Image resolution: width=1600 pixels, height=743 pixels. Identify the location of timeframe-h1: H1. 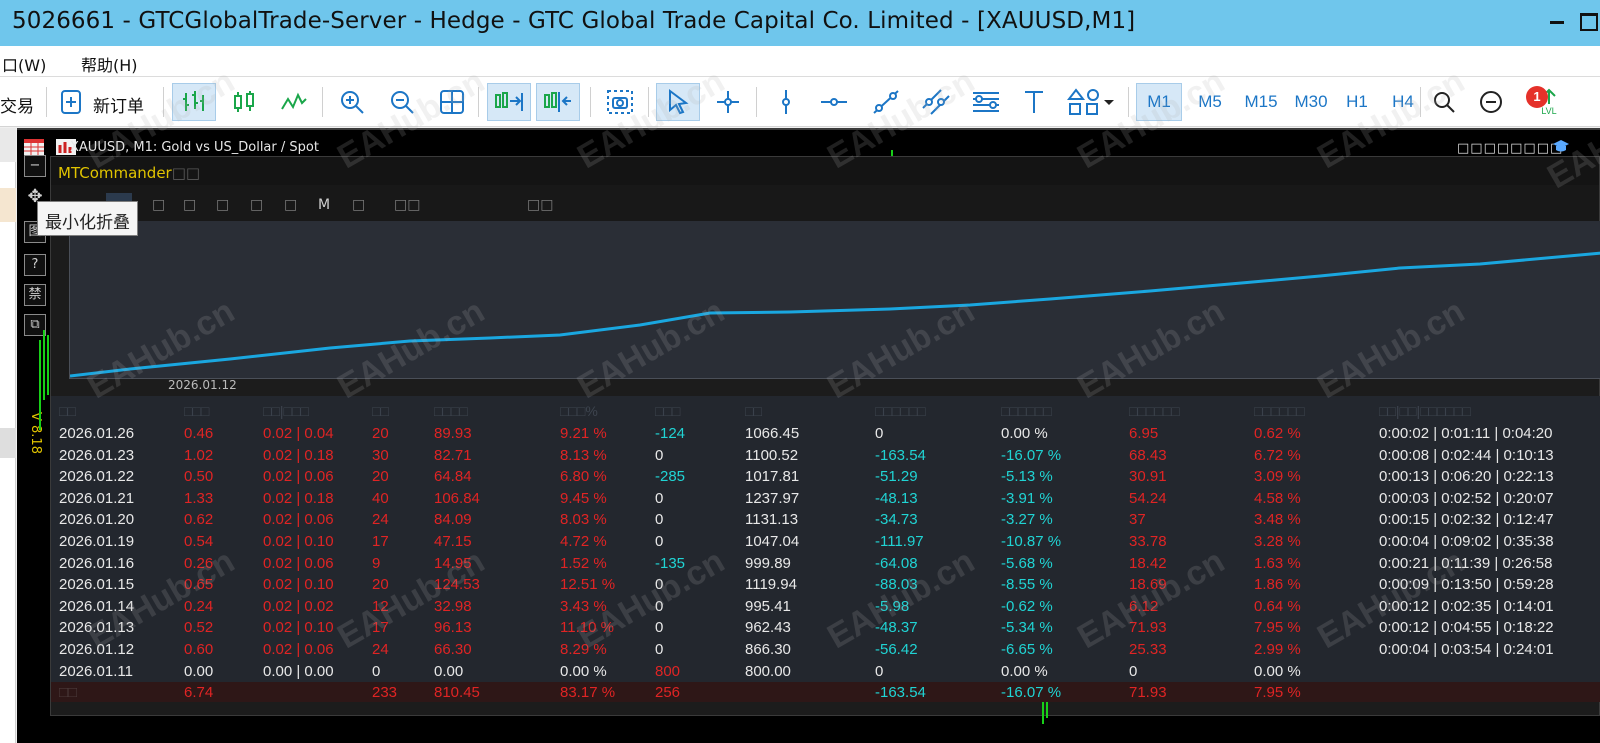
(1357, 102).